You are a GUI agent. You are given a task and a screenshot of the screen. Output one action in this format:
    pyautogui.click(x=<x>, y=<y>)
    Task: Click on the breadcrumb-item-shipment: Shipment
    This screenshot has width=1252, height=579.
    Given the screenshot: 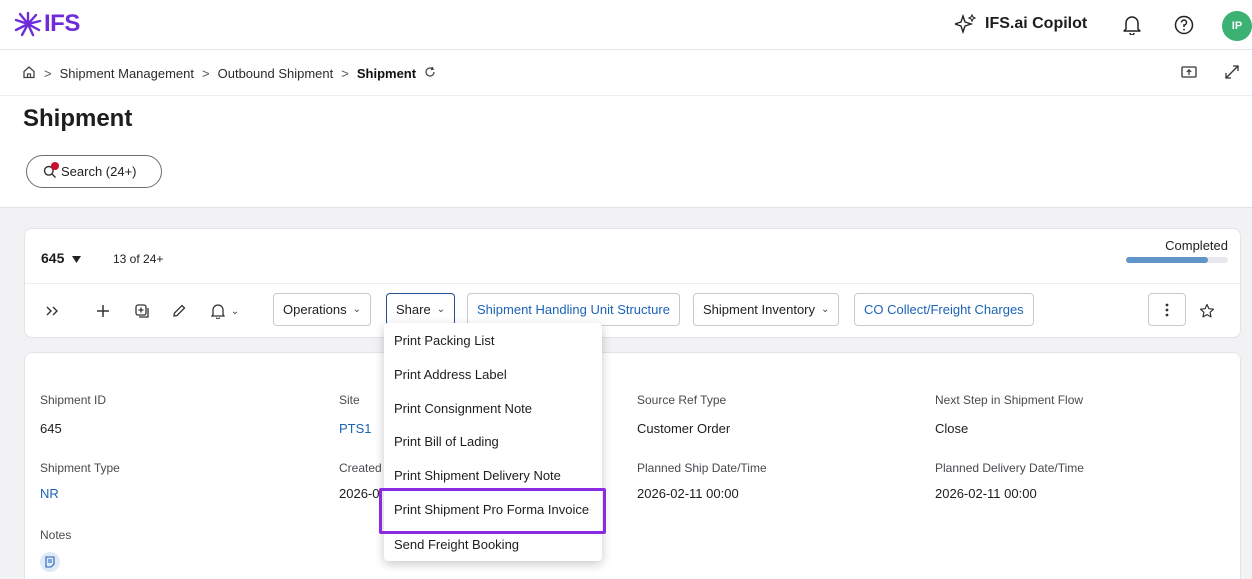 What is the action you would take?
    pyautogui.click(x=386, y=73)
    